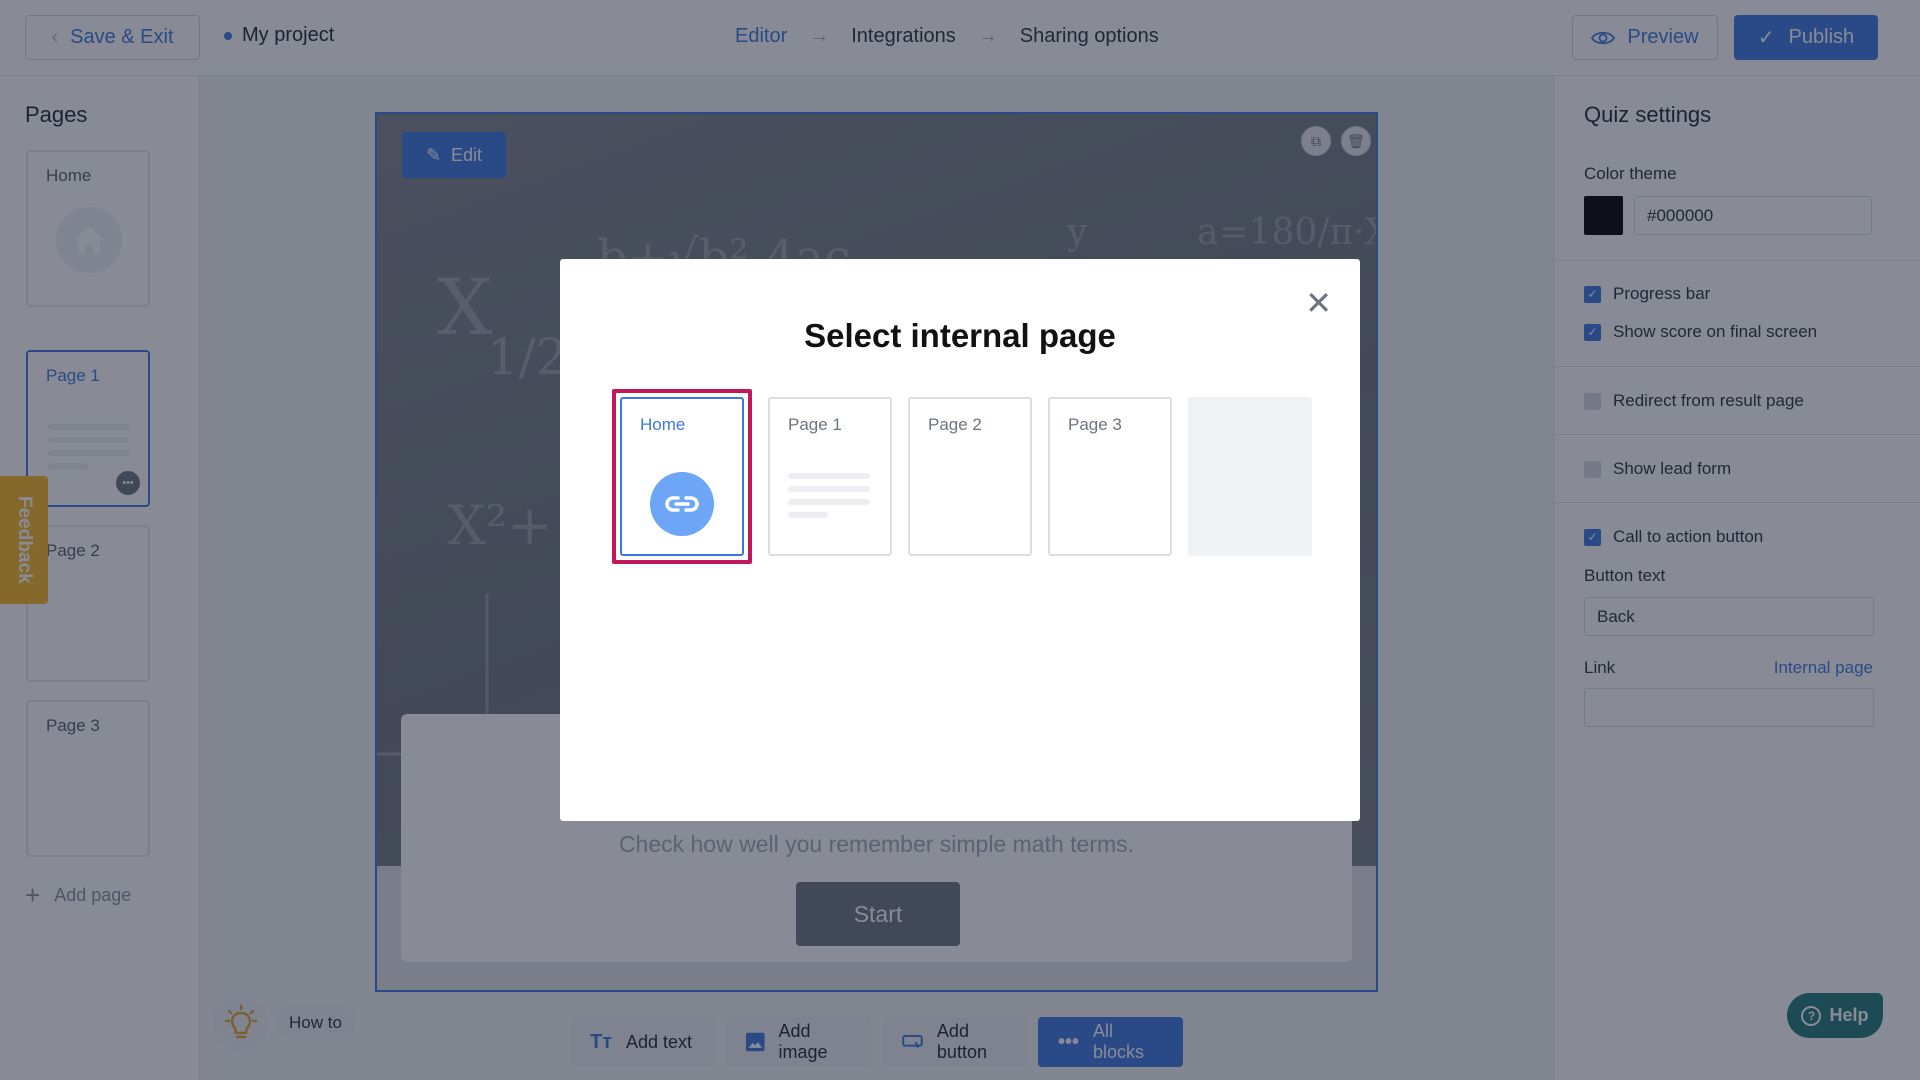 The height and width of the screenshot is (1080, 1920). I want to click on modal-title: Select internal page, so click(960, 335).